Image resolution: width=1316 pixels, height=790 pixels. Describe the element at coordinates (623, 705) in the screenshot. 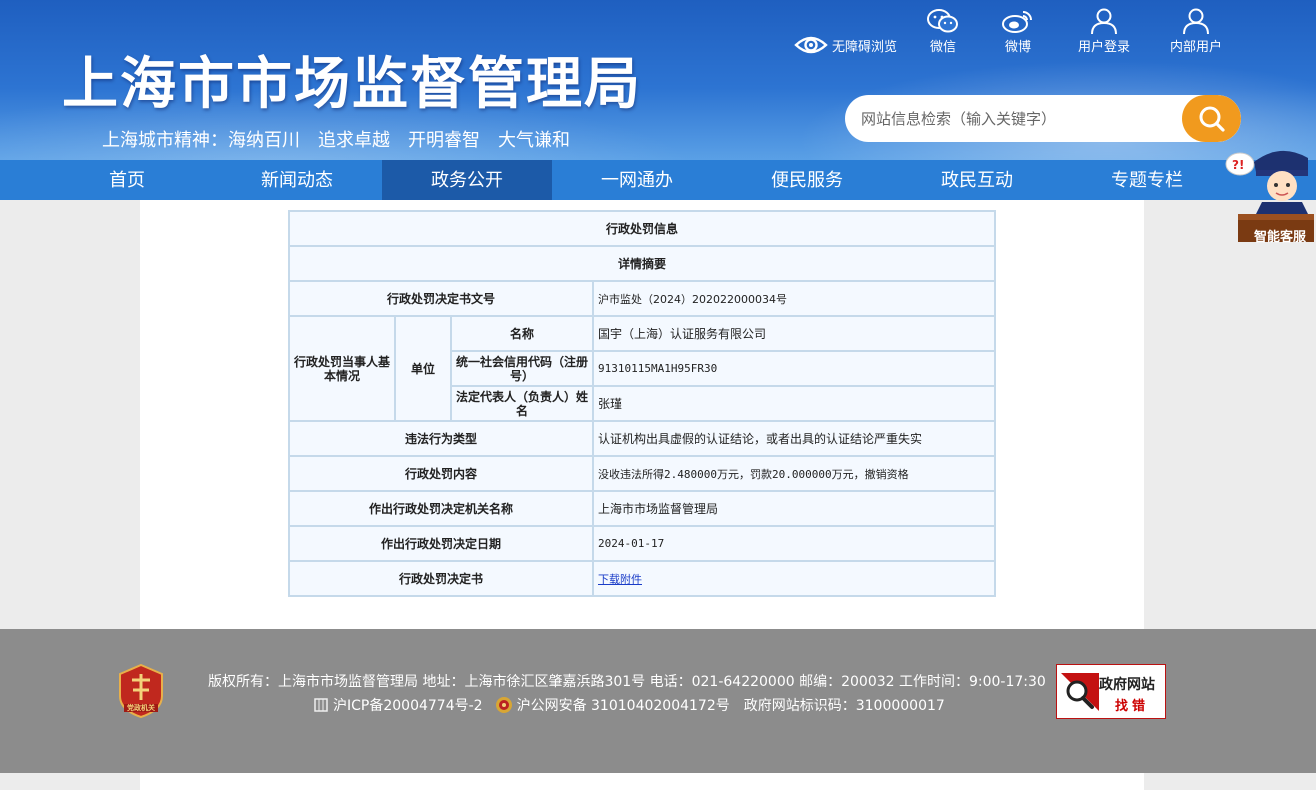

I see `police-record-link: 沪公网安备 31010402004172号` at that location.